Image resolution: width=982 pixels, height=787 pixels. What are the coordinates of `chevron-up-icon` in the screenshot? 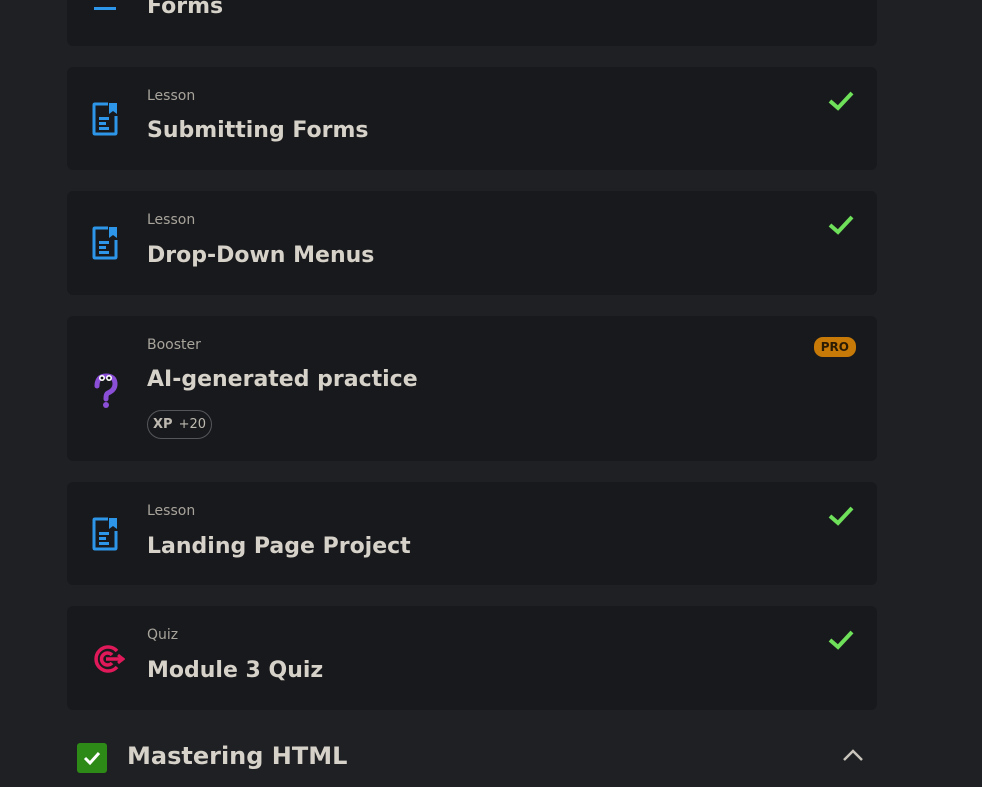 It's located at (853, 757).